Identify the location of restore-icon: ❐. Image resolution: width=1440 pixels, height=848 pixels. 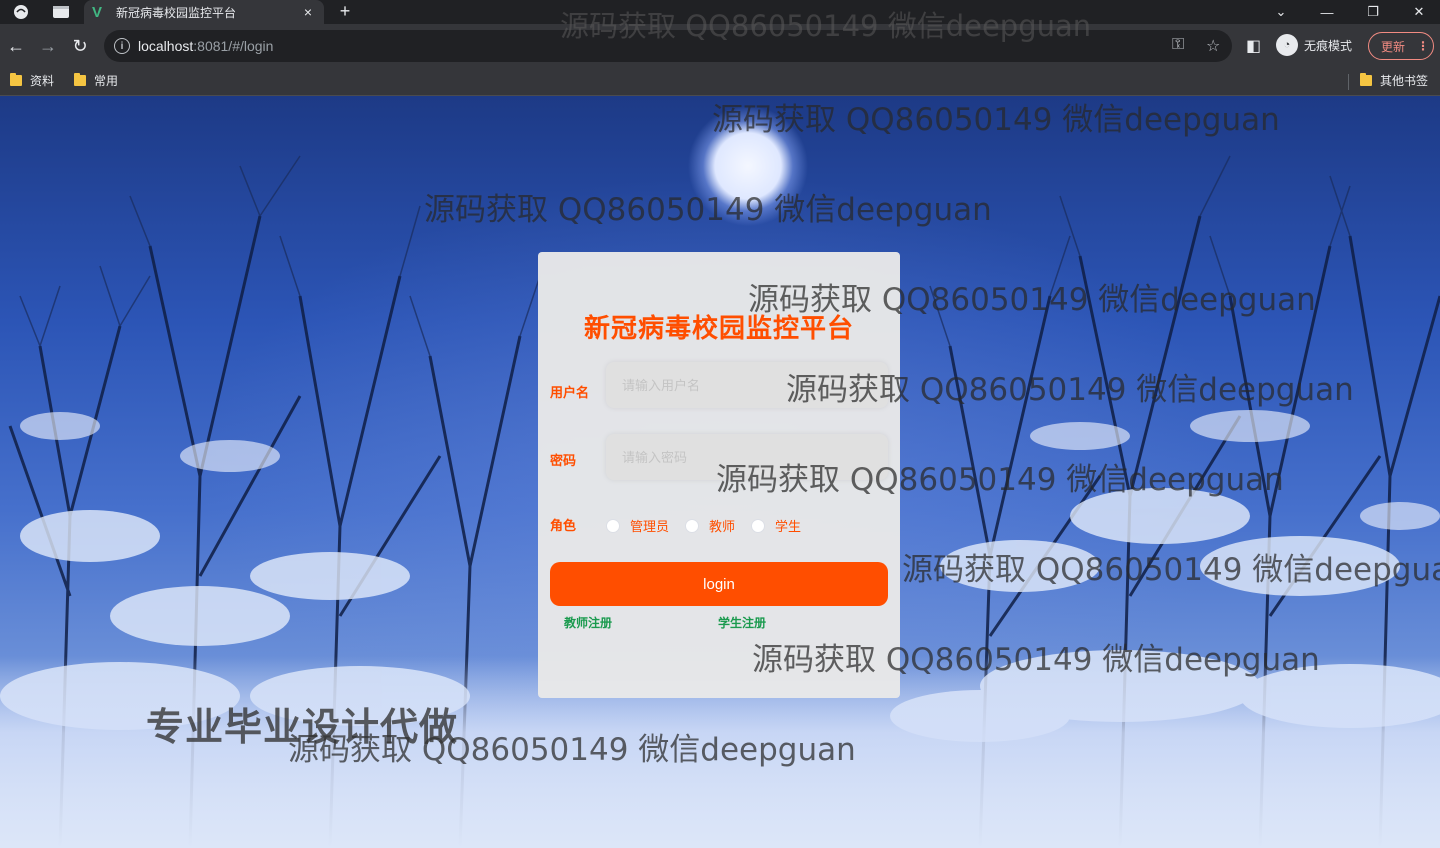
(1373, 12).